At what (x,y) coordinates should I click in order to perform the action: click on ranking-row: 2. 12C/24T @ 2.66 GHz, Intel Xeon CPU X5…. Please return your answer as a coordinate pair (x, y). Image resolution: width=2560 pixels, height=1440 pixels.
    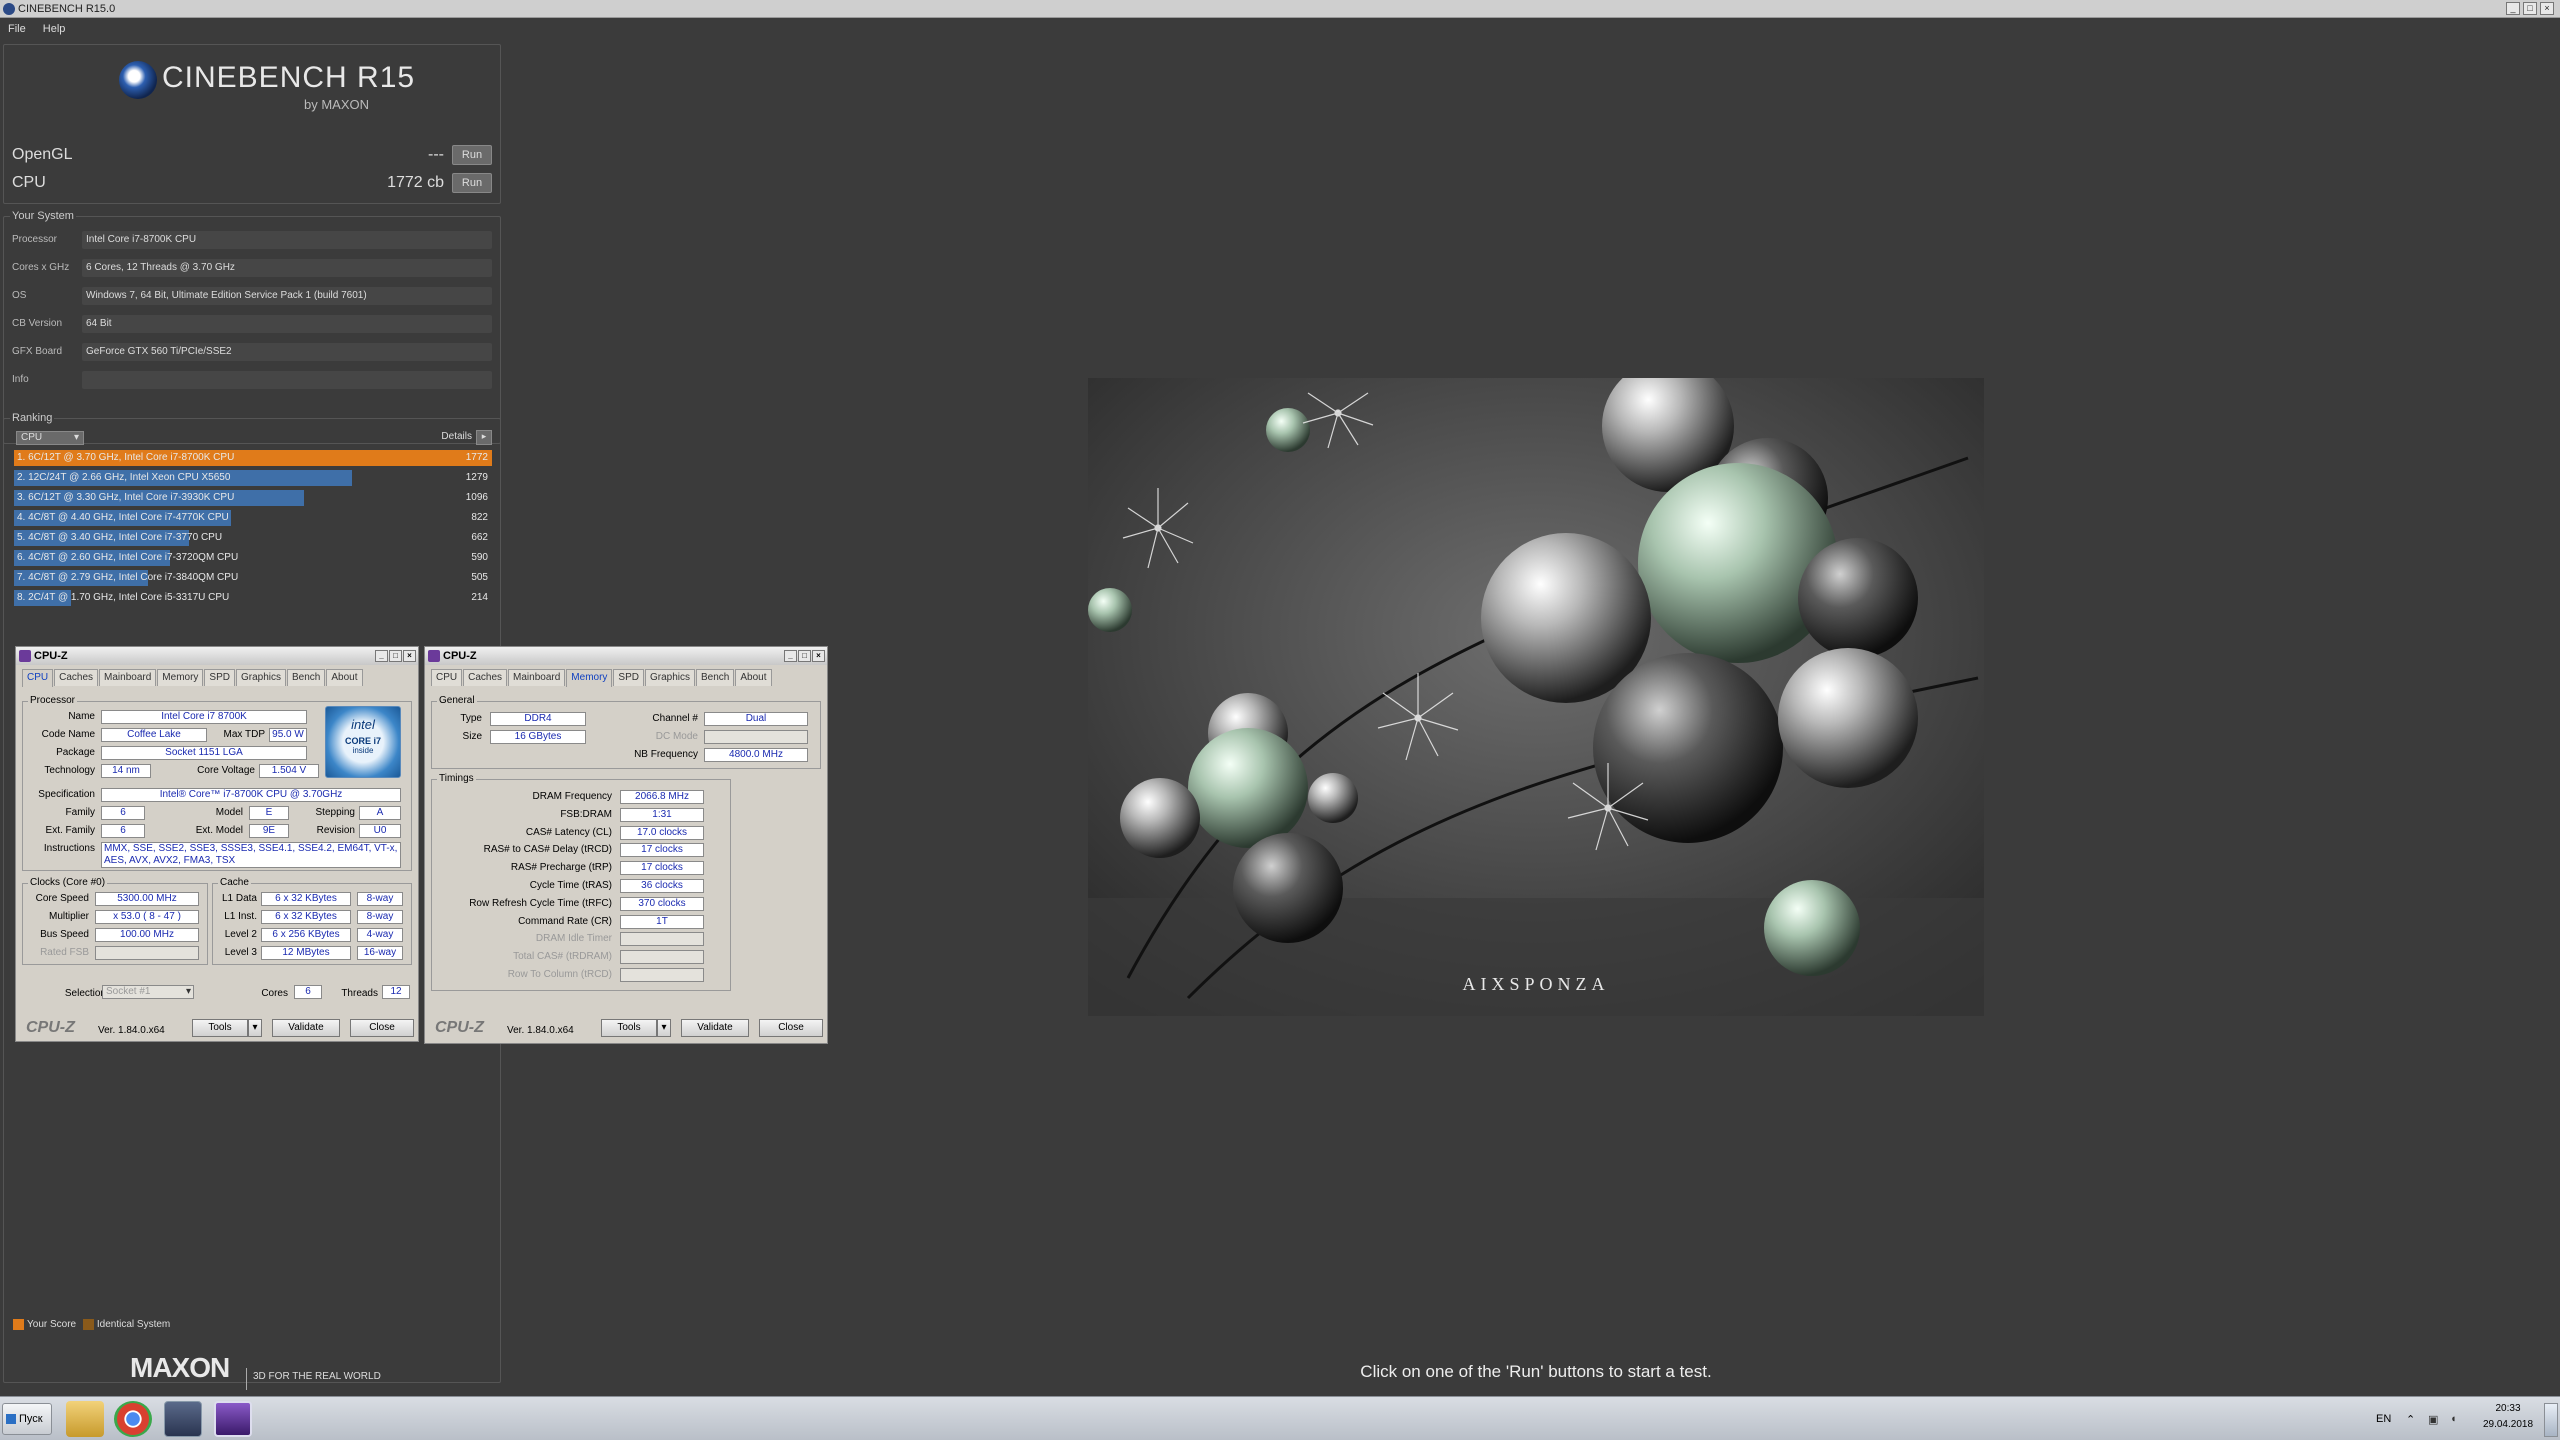
    Looking at the image, I should click on (253, 478).